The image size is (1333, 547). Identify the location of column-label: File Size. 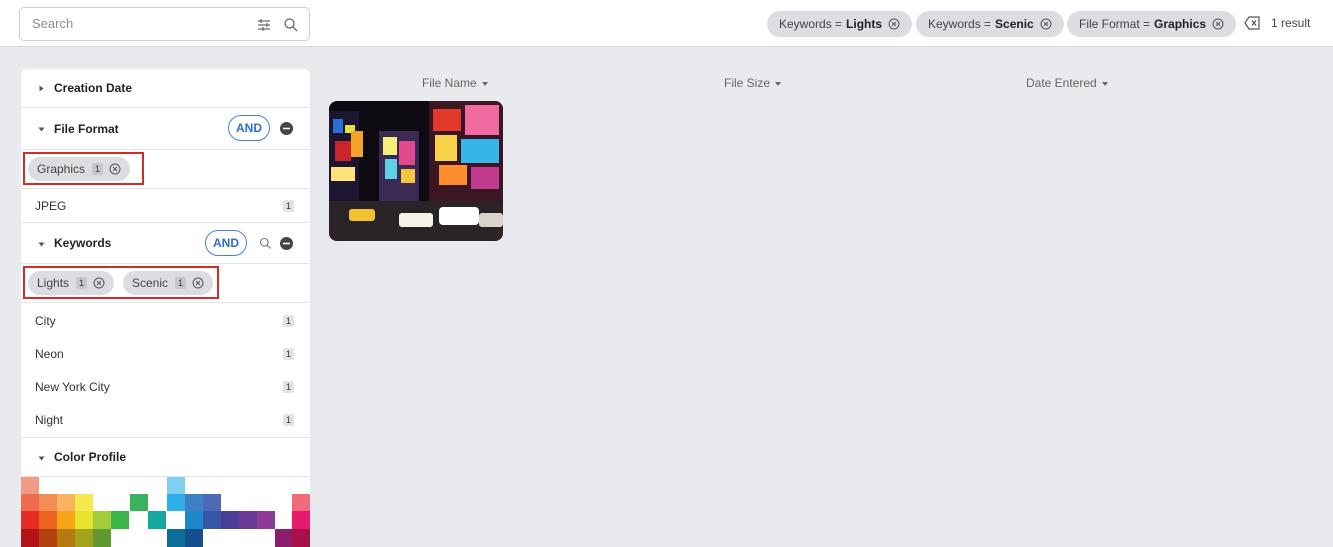
(747, 83).